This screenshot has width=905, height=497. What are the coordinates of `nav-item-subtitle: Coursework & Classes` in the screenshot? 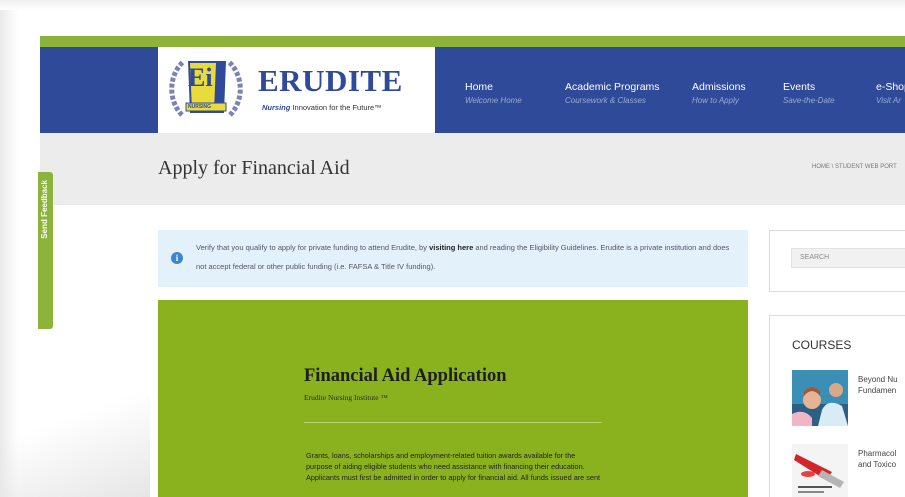 It's located at (605, 100).